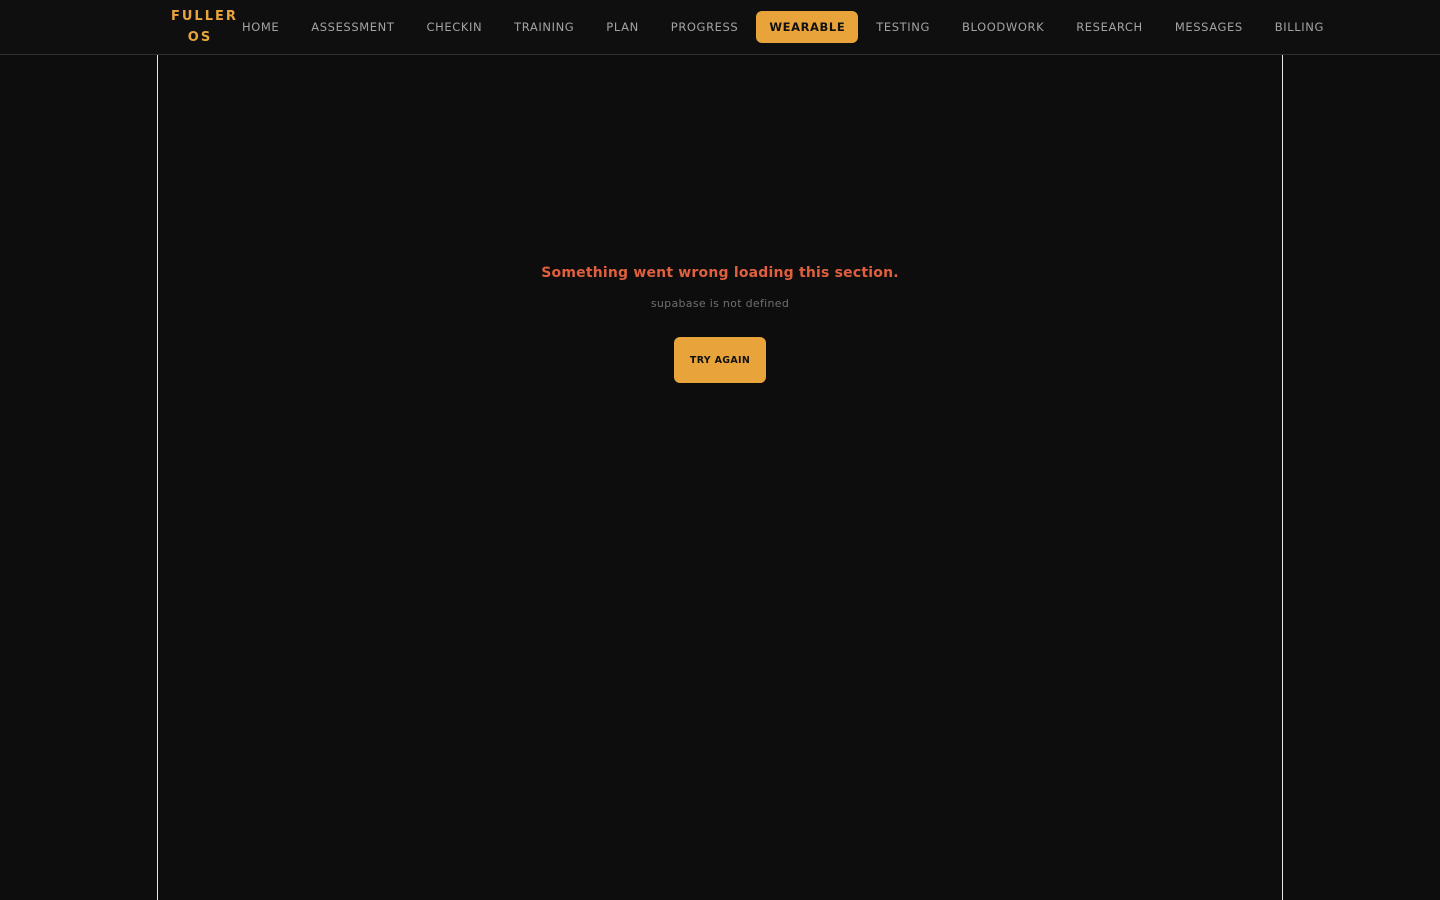 This screenshot has width=1440, height=900. What do you see at coordinates (544, 27) in the screenshot?
I see `nav-item-training: TRAINING` at bounding box center [544, 27].